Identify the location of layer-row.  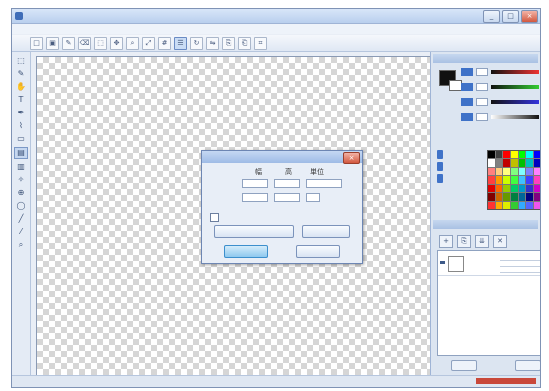
(489, 264).